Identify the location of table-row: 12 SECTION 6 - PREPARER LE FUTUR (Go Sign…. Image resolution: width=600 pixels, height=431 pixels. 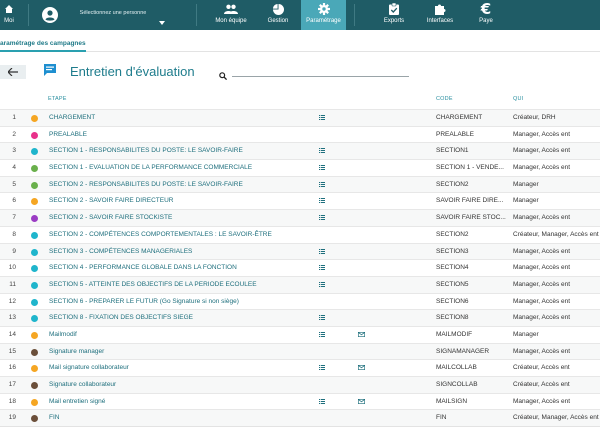
(300, 301).